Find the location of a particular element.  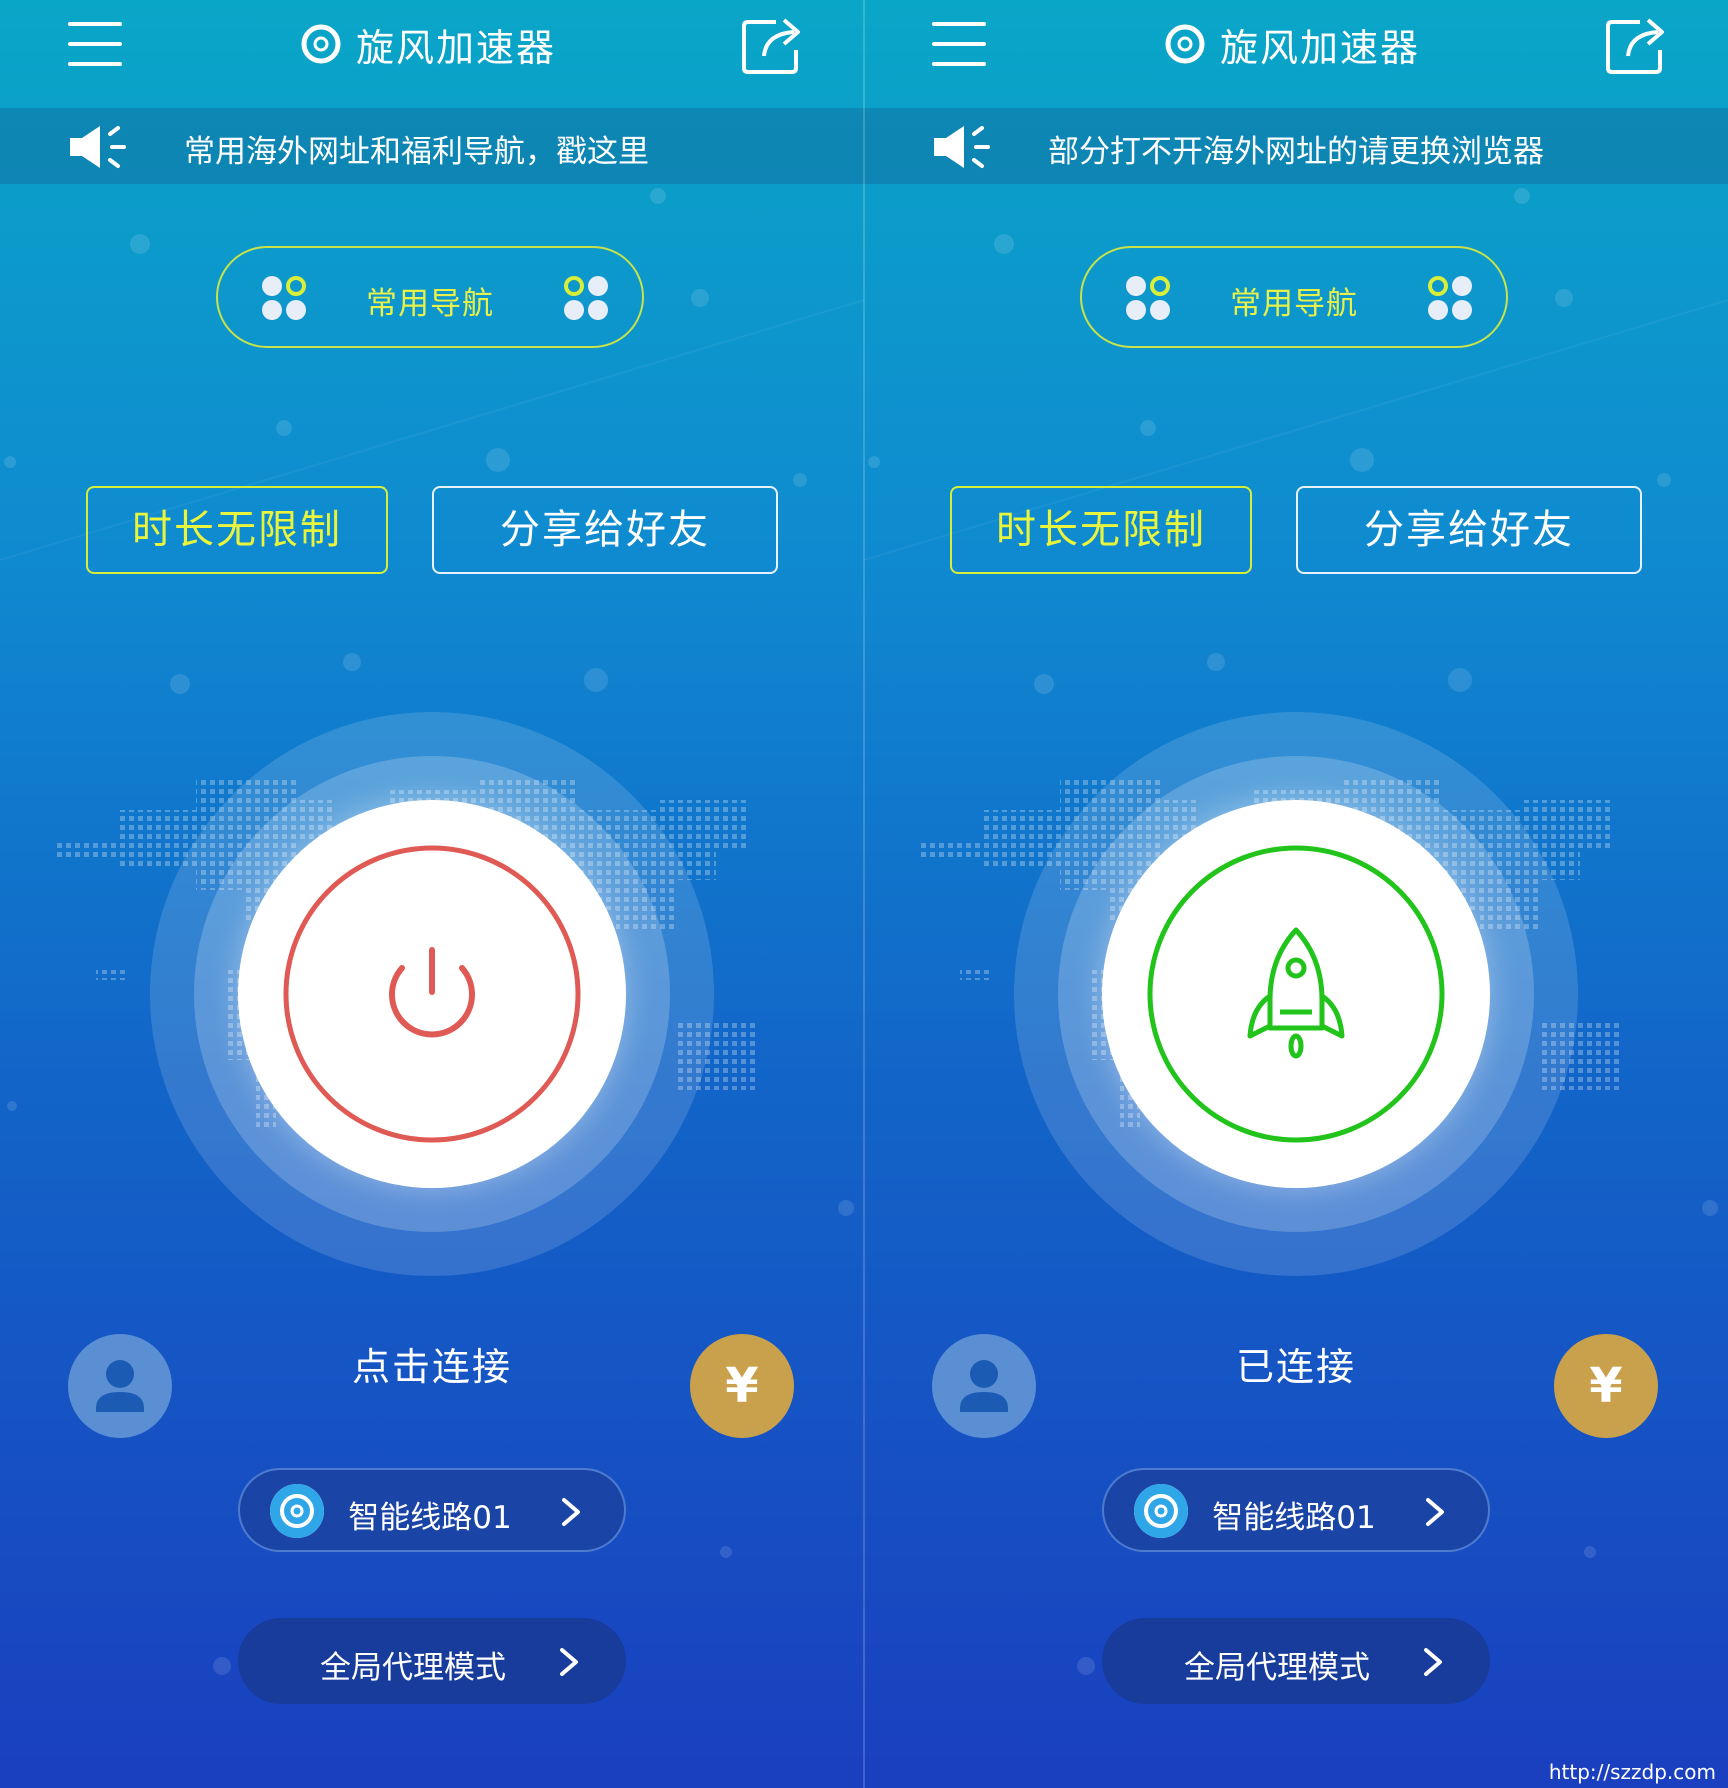

watermark-url: http://szzdp.com is located at coordinates (1632, 1772).